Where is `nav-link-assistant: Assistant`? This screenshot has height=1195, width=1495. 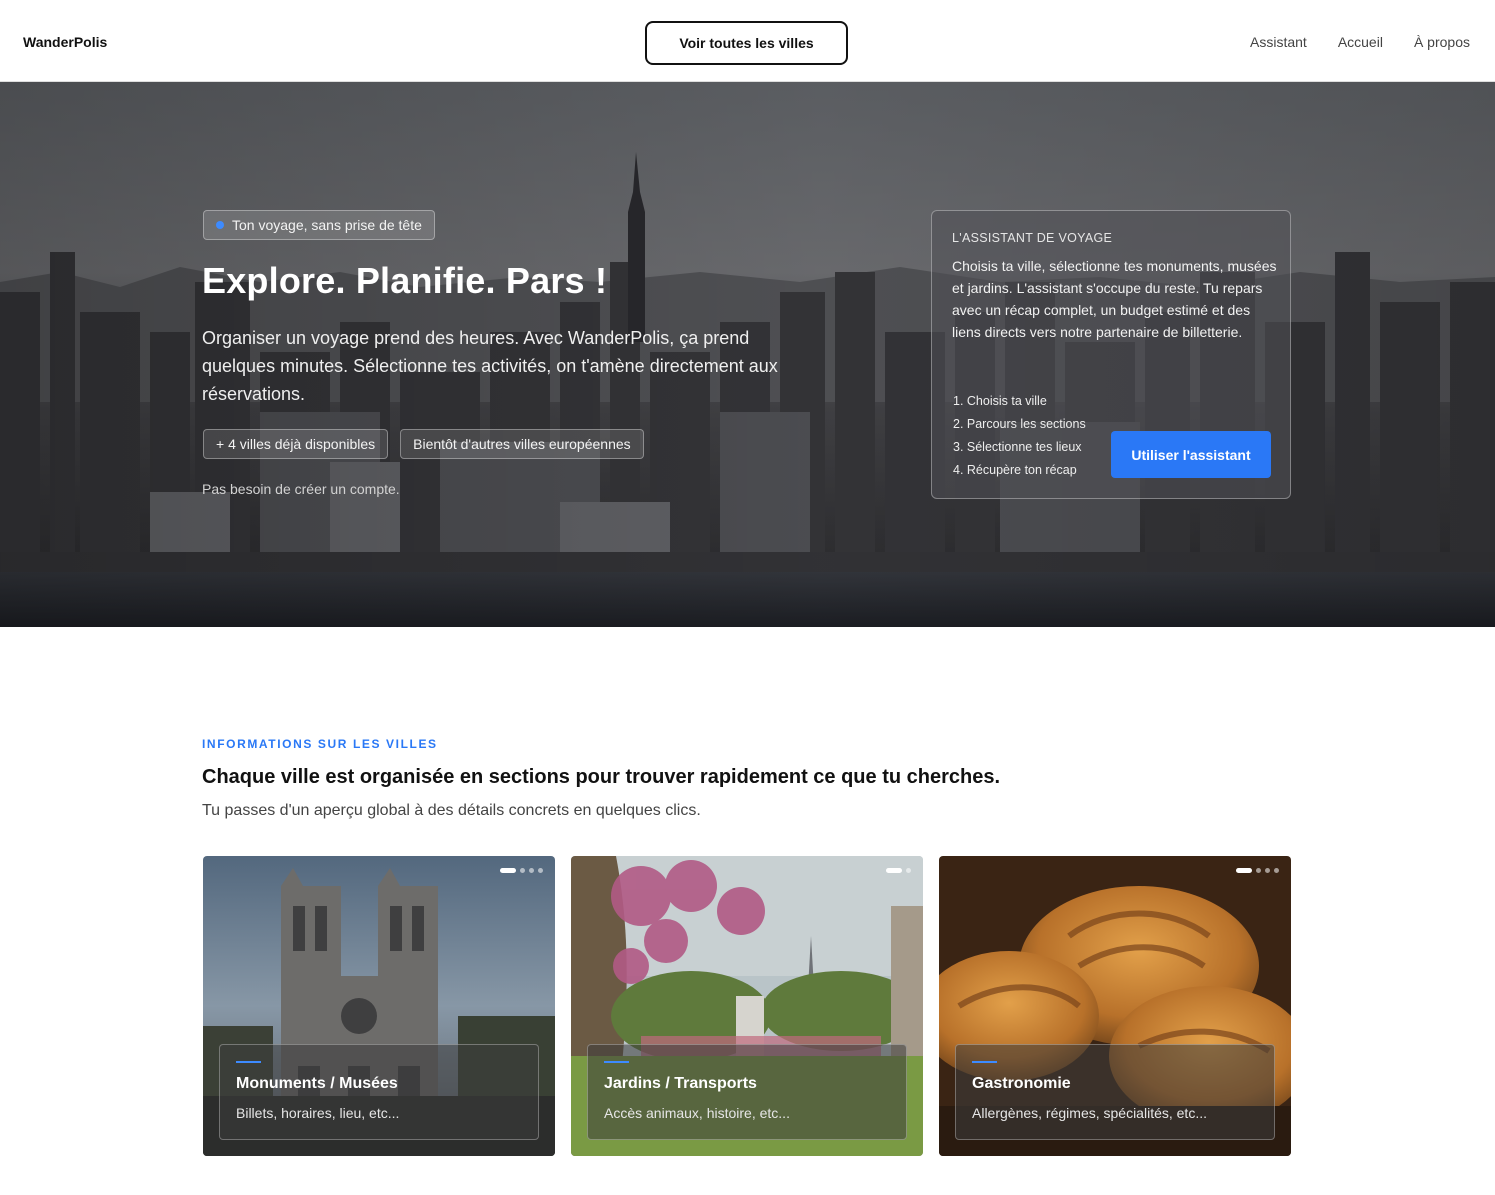
nav-link-assistant: Assistant is located at coordinates (1278, 42).